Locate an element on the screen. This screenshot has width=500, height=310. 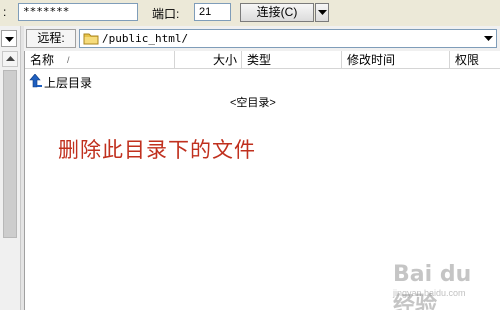
empty-directory-text: <空目录> is located at coordinates (253, 103).